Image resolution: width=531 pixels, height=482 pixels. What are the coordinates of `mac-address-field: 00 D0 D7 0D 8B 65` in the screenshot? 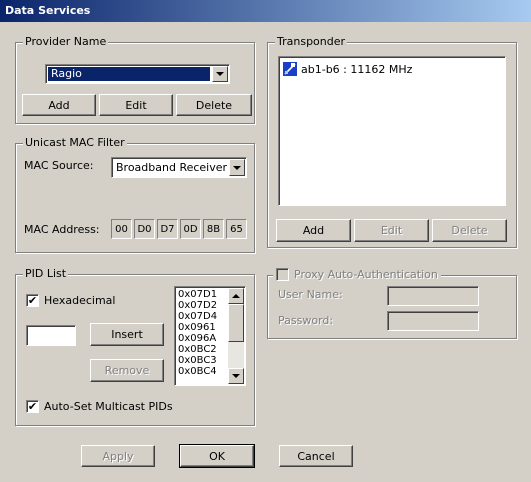 It's located at (180, 229).